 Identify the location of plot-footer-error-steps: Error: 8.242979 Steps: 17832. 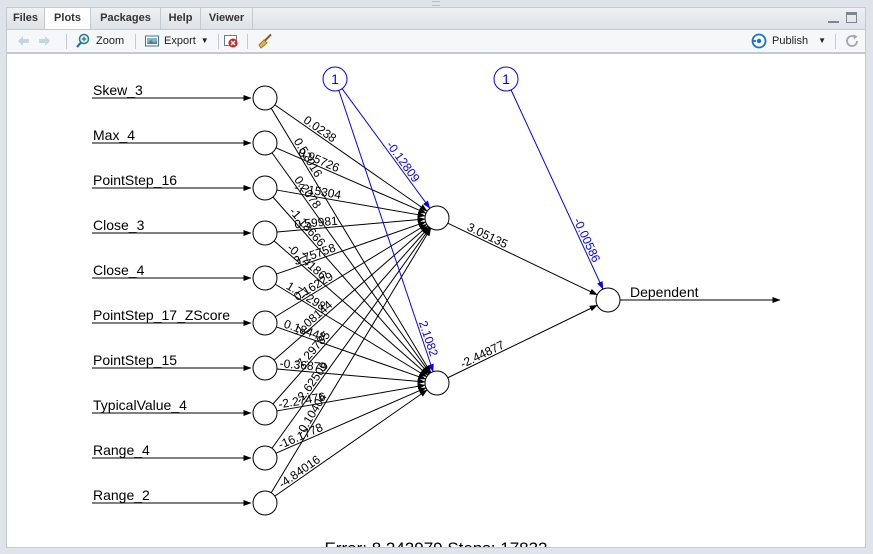
(435, 543).